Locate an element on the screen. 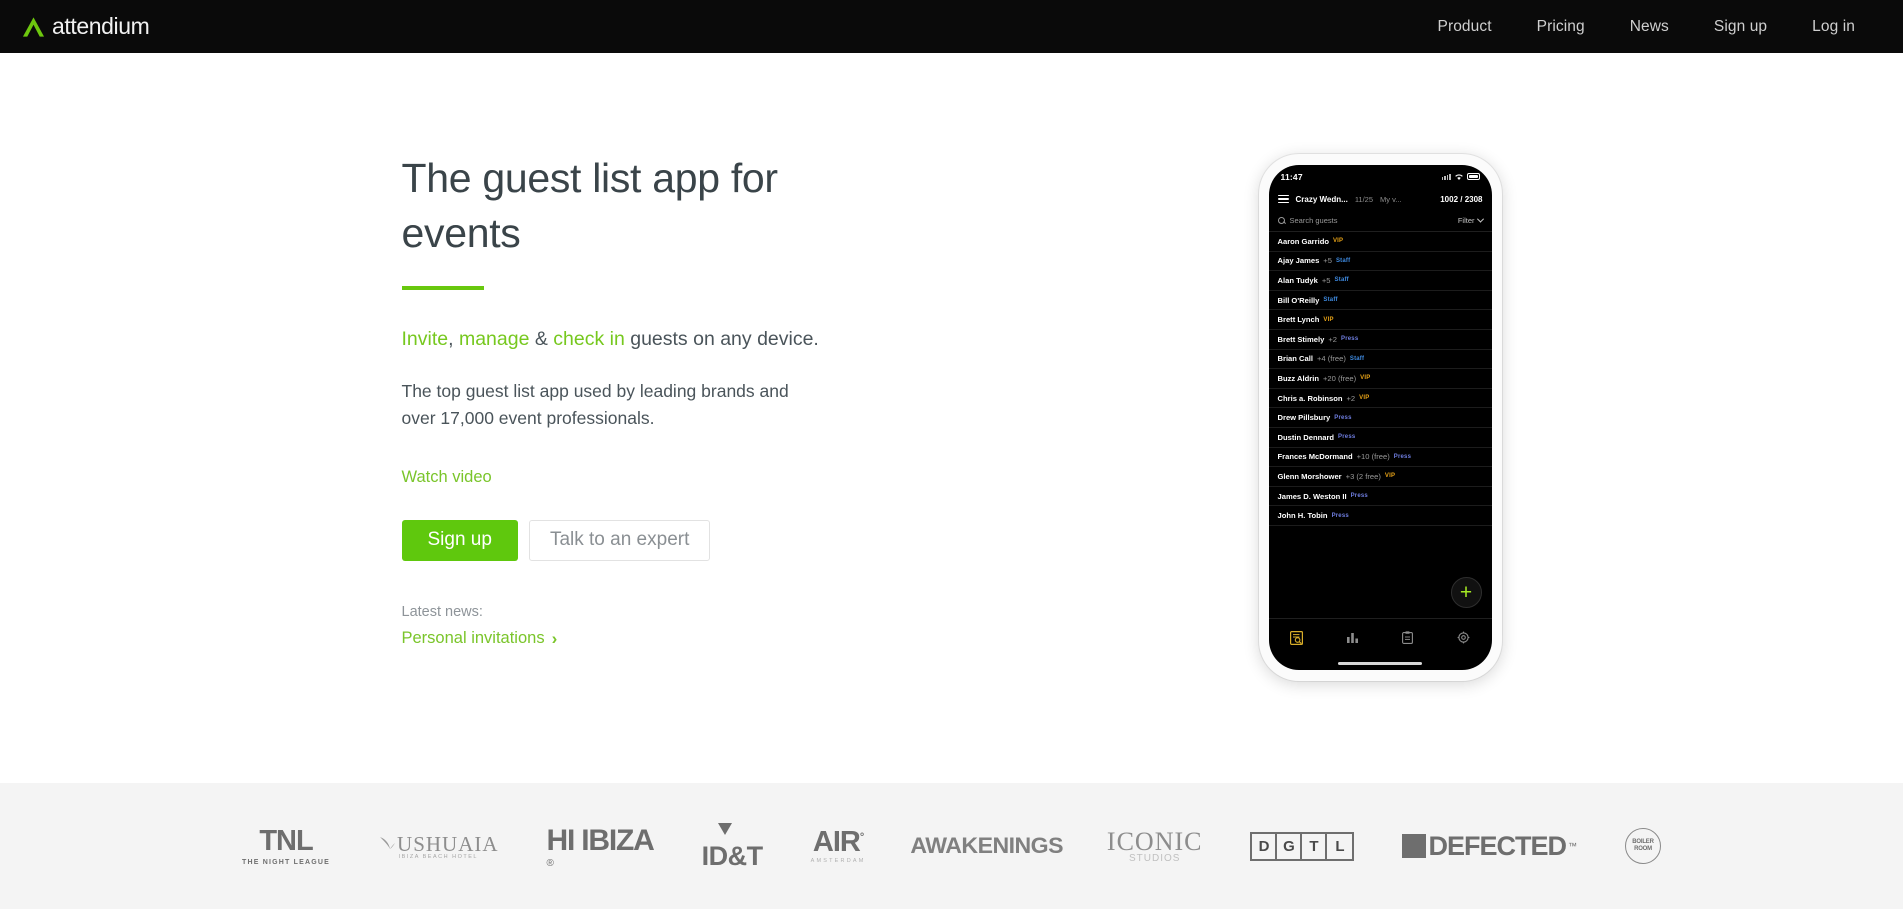  latest-news-block: Latest news: Personal invitations › is located at coordinates (662, 626).